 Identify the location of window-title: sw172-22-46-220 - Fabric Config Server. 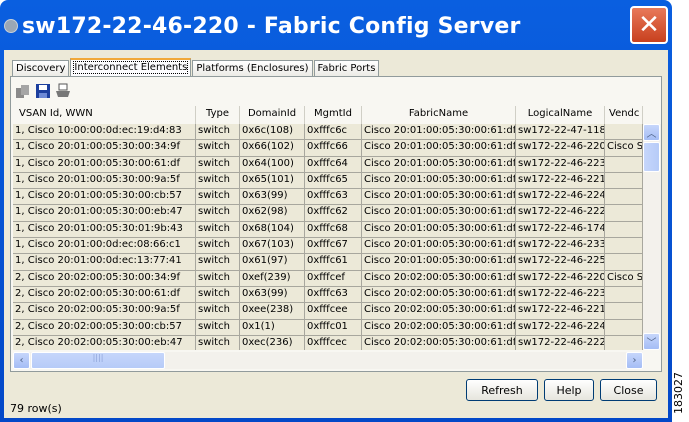
(271, 26).